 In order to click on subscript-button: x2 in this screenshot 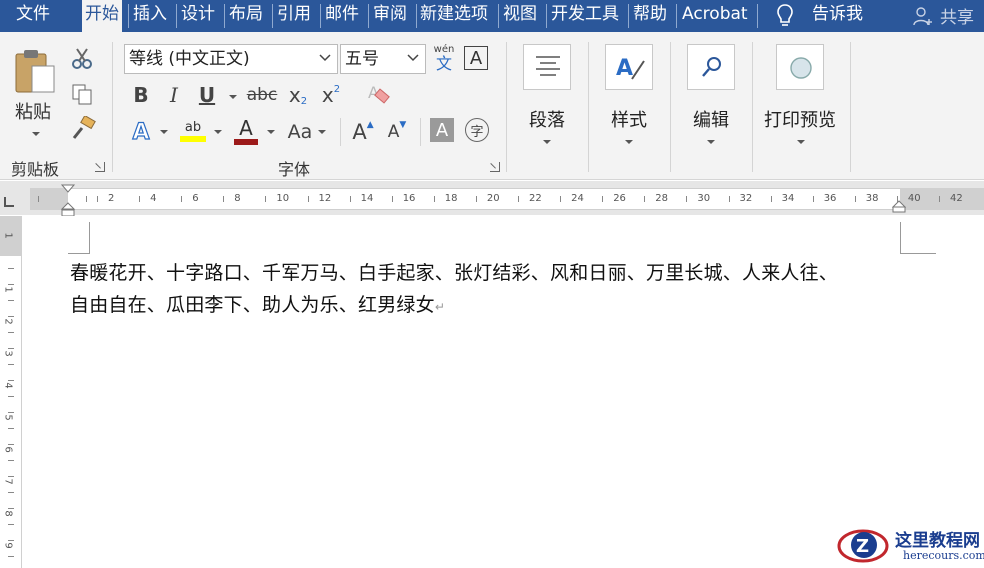, I will do `click(298, 95)`.